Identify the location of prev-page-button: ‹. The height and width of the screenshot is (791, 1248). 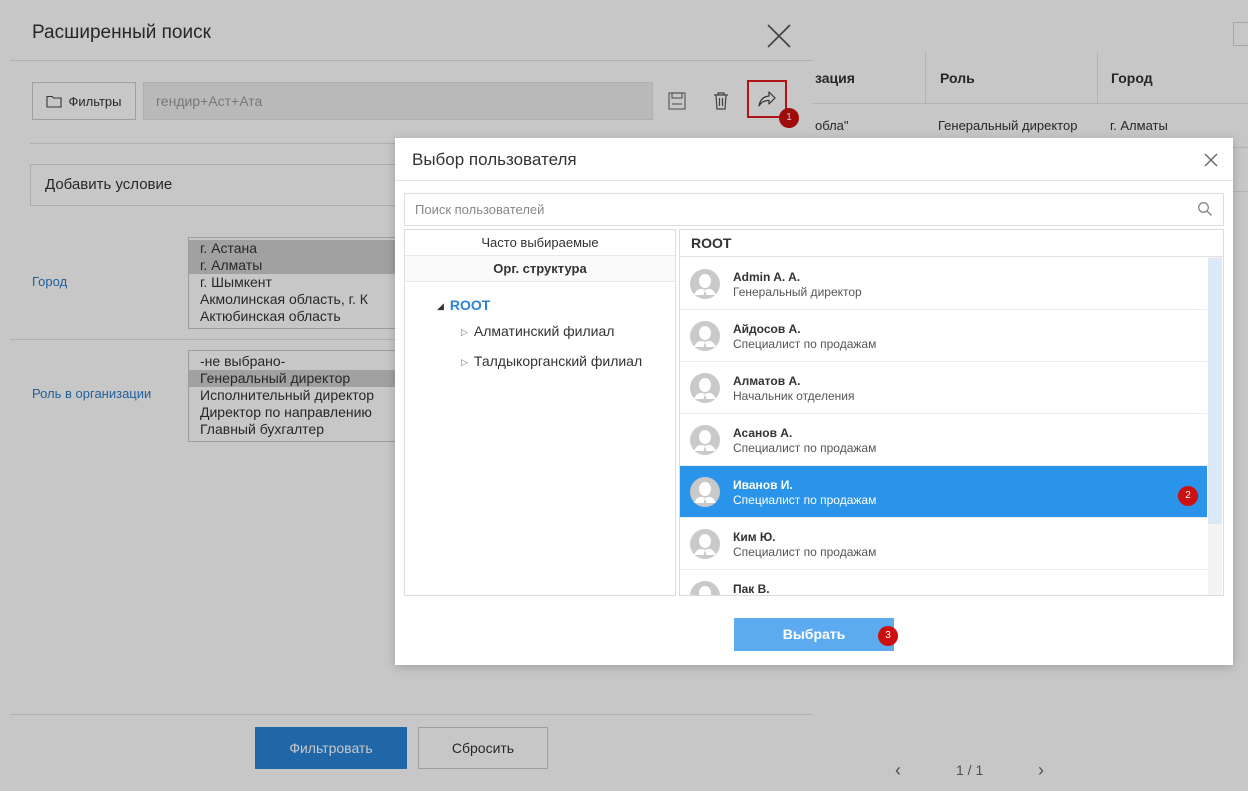
(898, 770).